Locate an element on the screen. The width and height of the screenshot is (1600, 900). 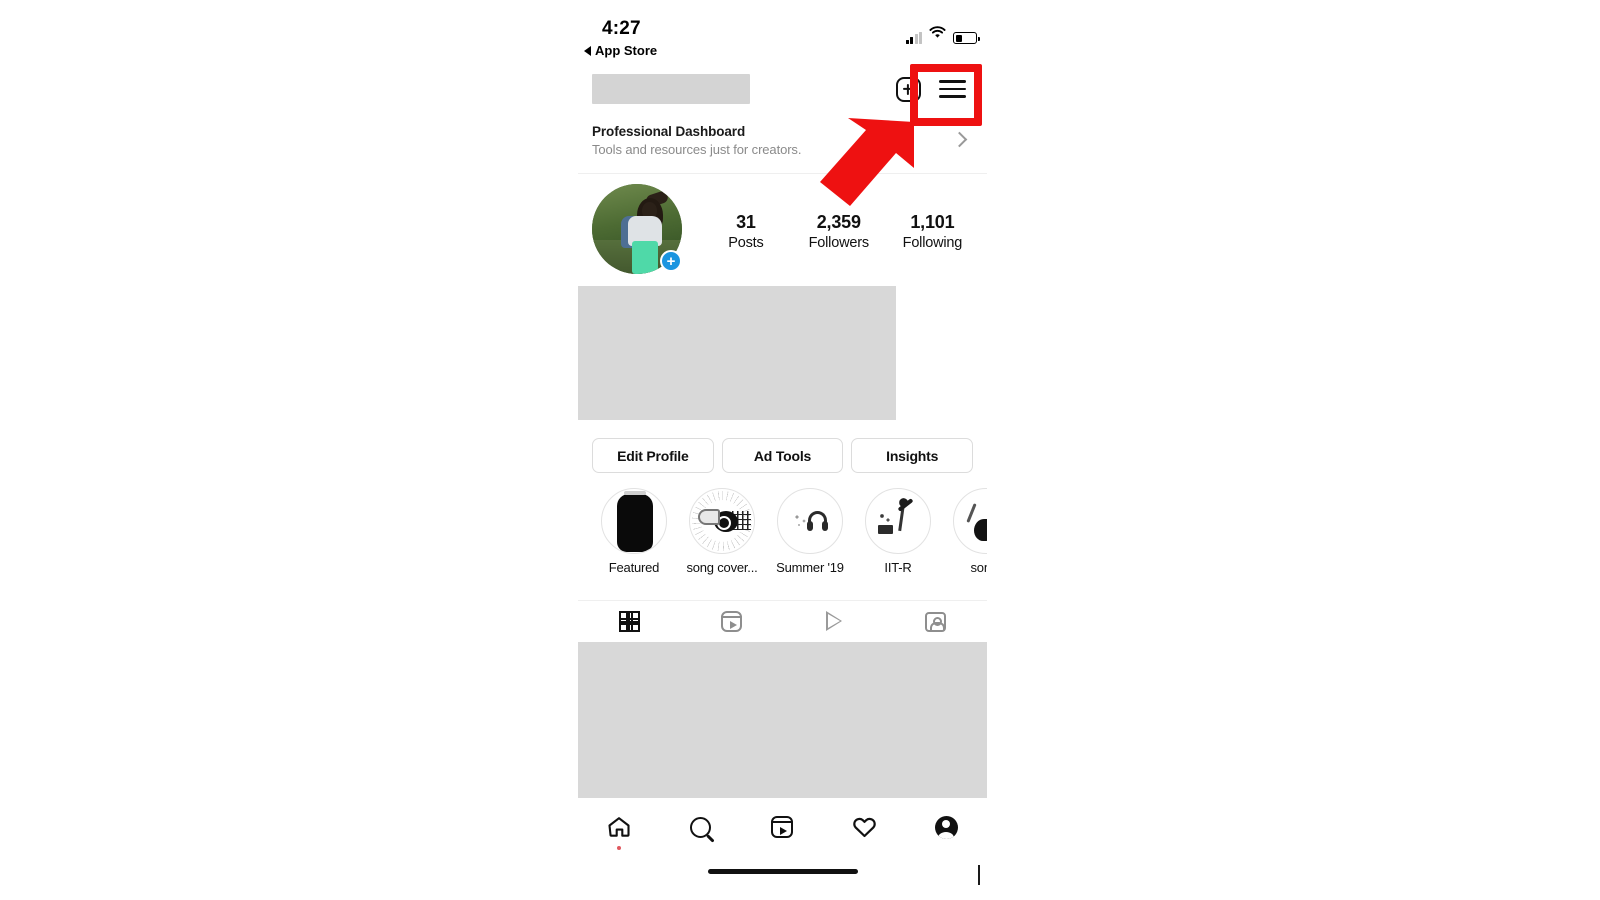
tab-reels is located at coordinates (731, 621).